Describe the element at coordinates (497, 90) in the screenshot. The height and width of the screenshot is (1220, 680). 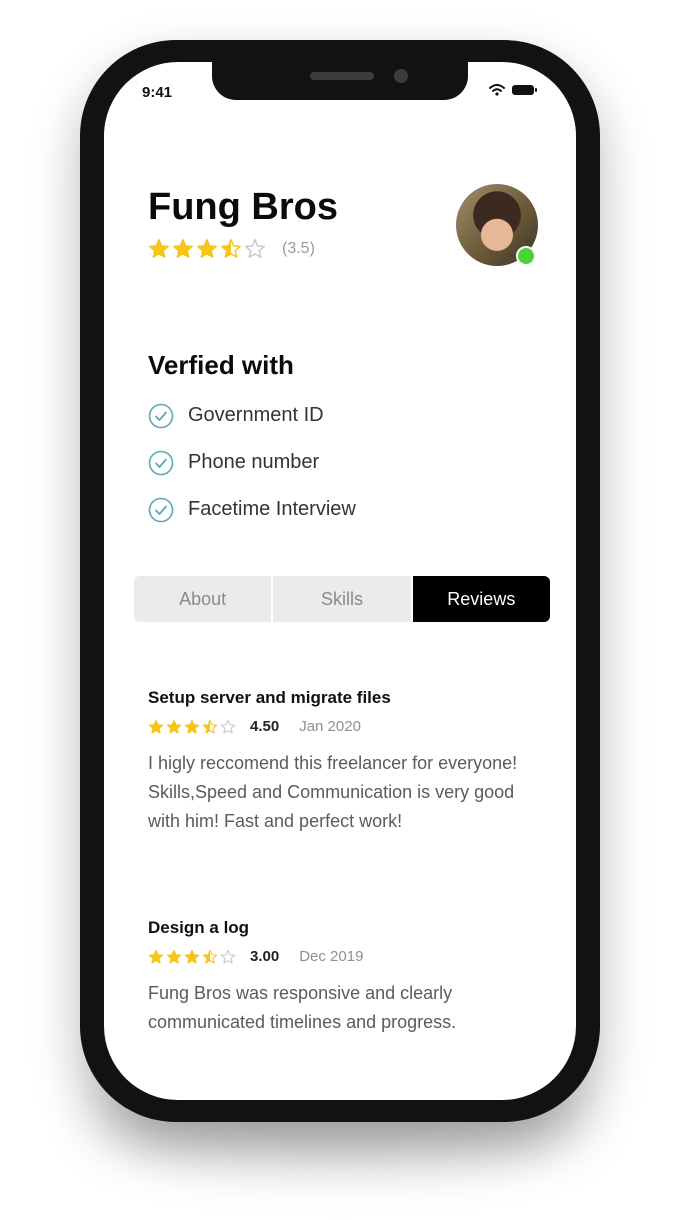
I see `wifi-icon` at that location.